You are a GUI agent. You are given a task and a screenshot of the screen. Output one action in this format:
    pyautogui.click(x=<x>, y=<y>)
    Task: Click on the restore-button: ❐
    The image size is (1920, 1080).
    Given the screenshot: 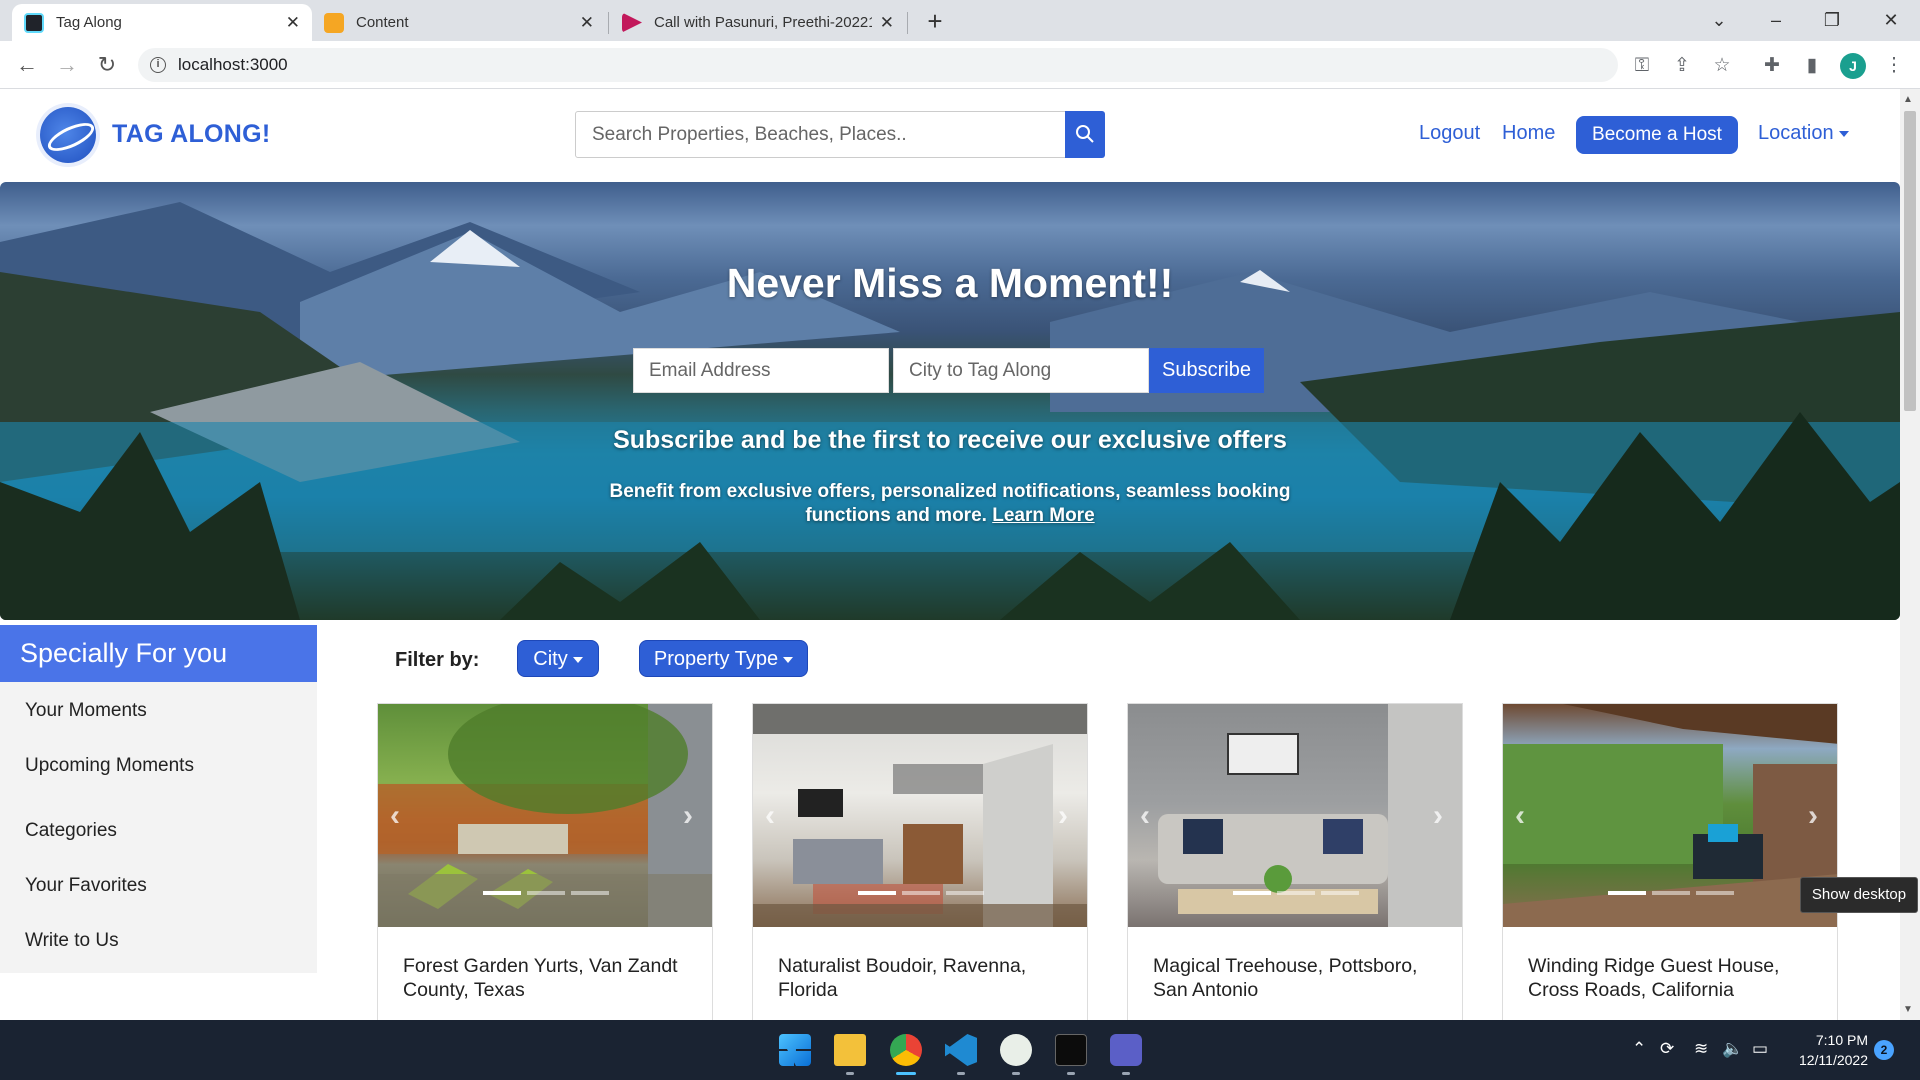 What is the action you would take?
    pyautogui.click(x=1832, y=20)
    